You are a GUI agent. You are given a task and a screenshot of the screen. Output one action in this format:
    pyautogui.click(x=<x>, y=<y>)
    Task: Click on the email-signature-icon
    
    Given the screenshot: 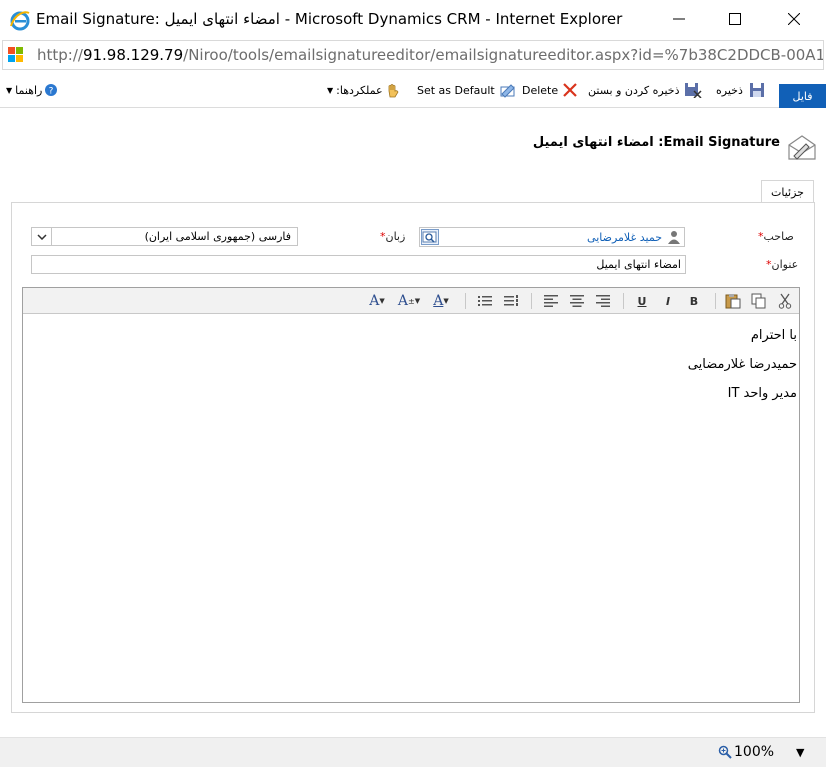 What is the action you would take?
    pyautogui.click(x=802, y=147)
    